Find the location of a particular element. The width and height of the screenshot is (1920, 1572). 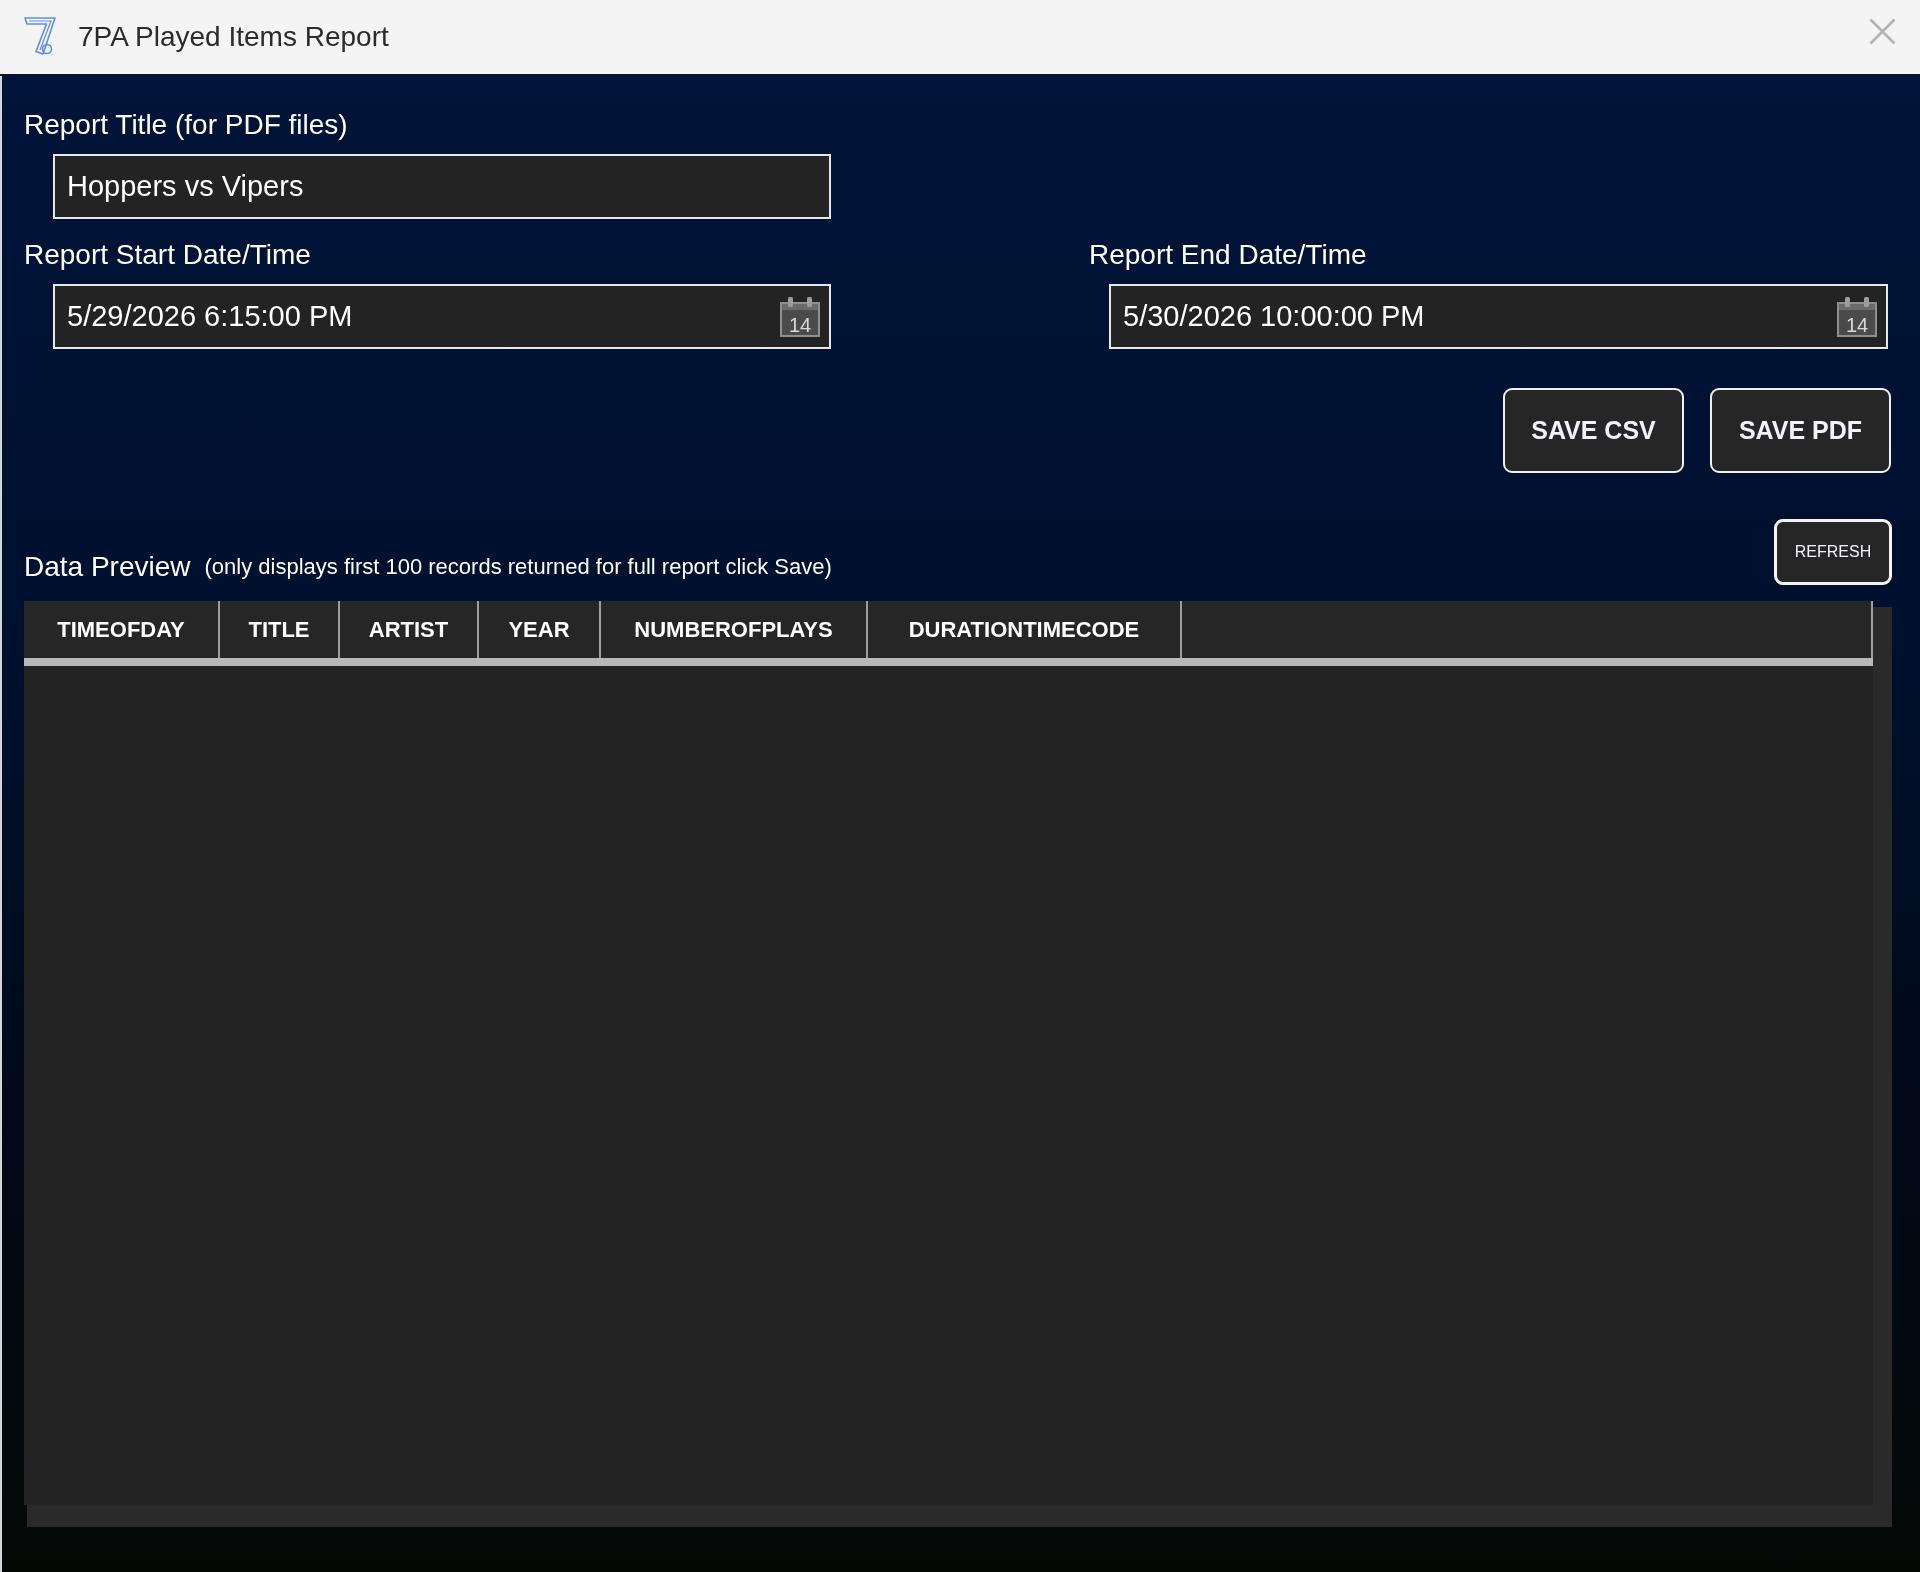

save-button: SAVE CSV is located at coordinates (1593, 430).